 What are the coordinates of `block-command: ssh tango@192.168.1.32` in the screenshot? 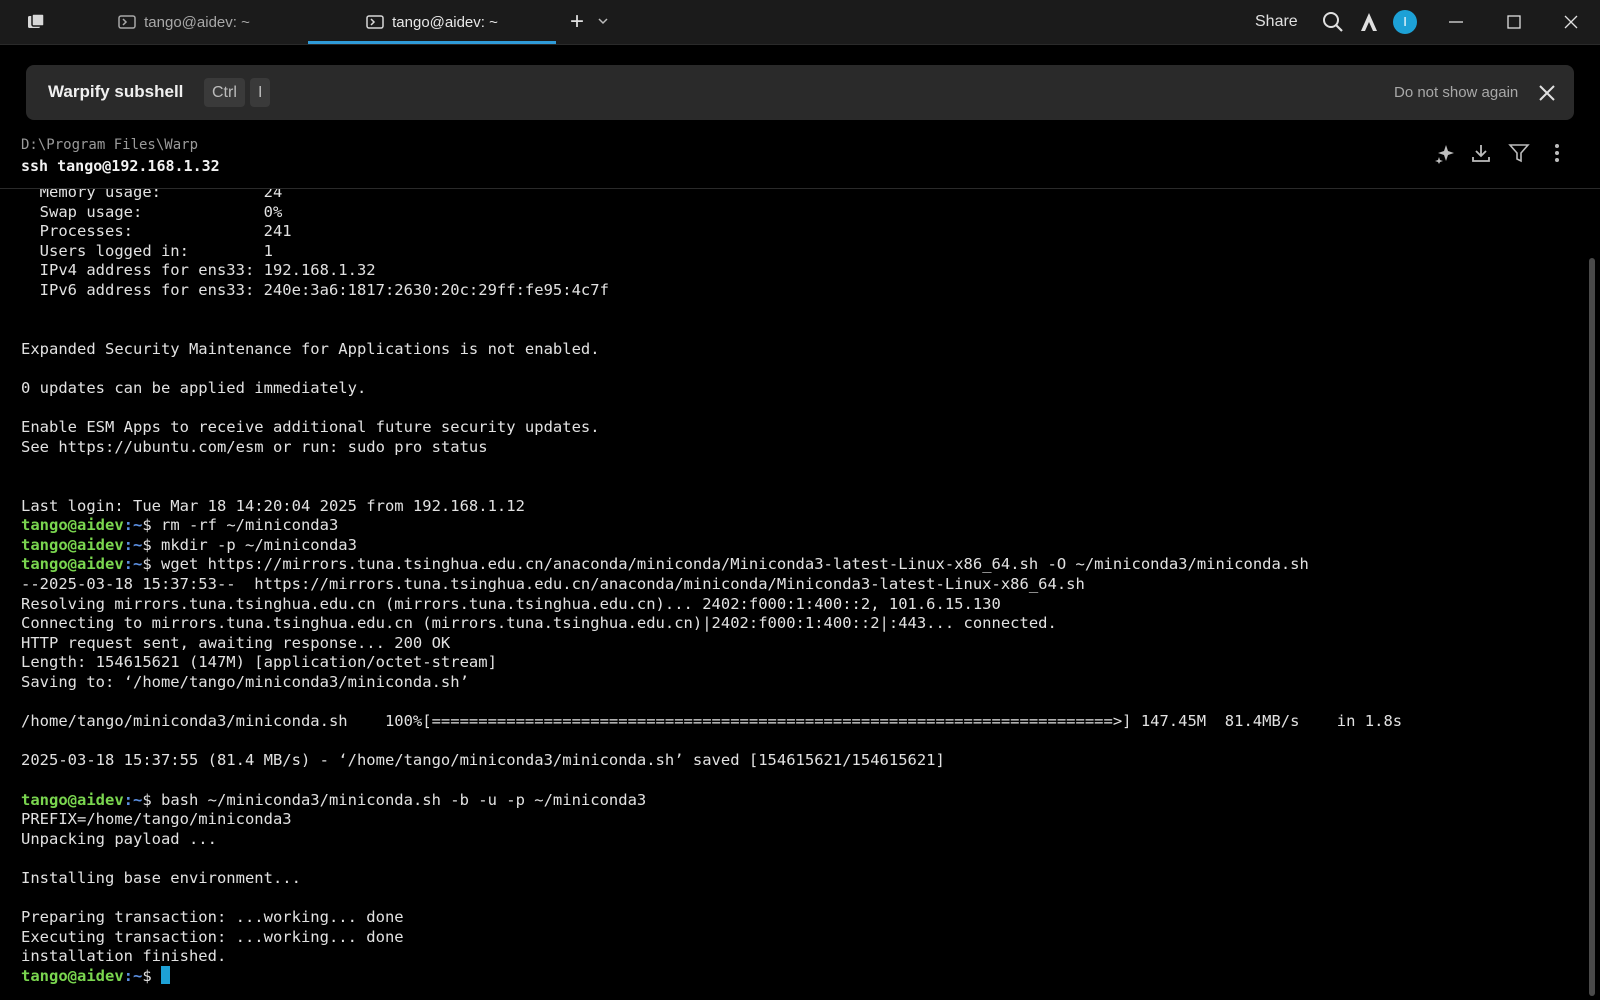 It's located at (120, 166).